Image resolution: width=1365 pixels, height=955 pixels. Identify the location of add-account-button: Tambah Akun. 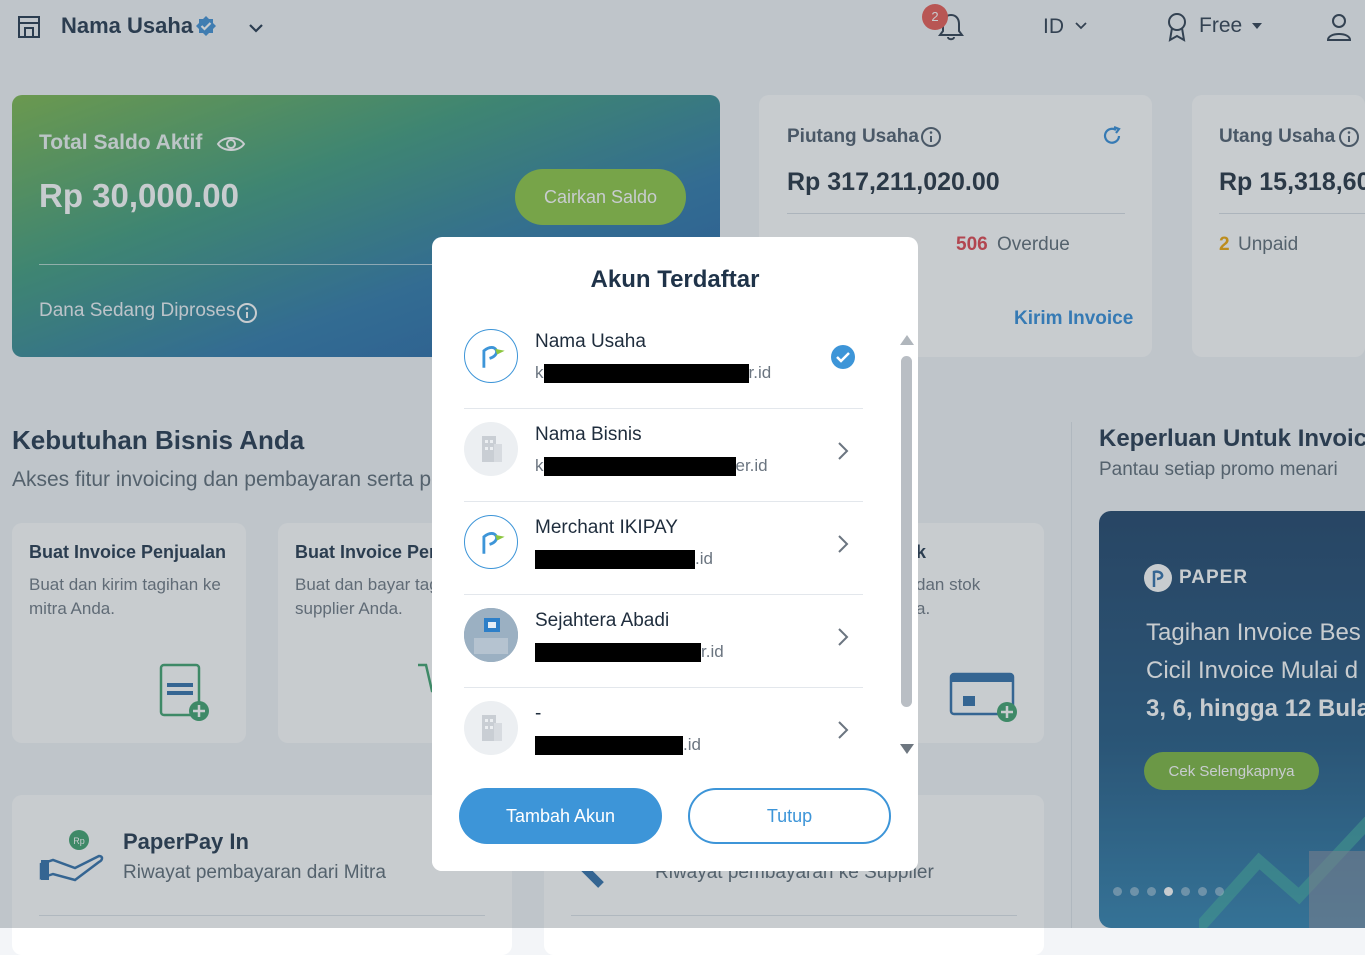
(560, 816).